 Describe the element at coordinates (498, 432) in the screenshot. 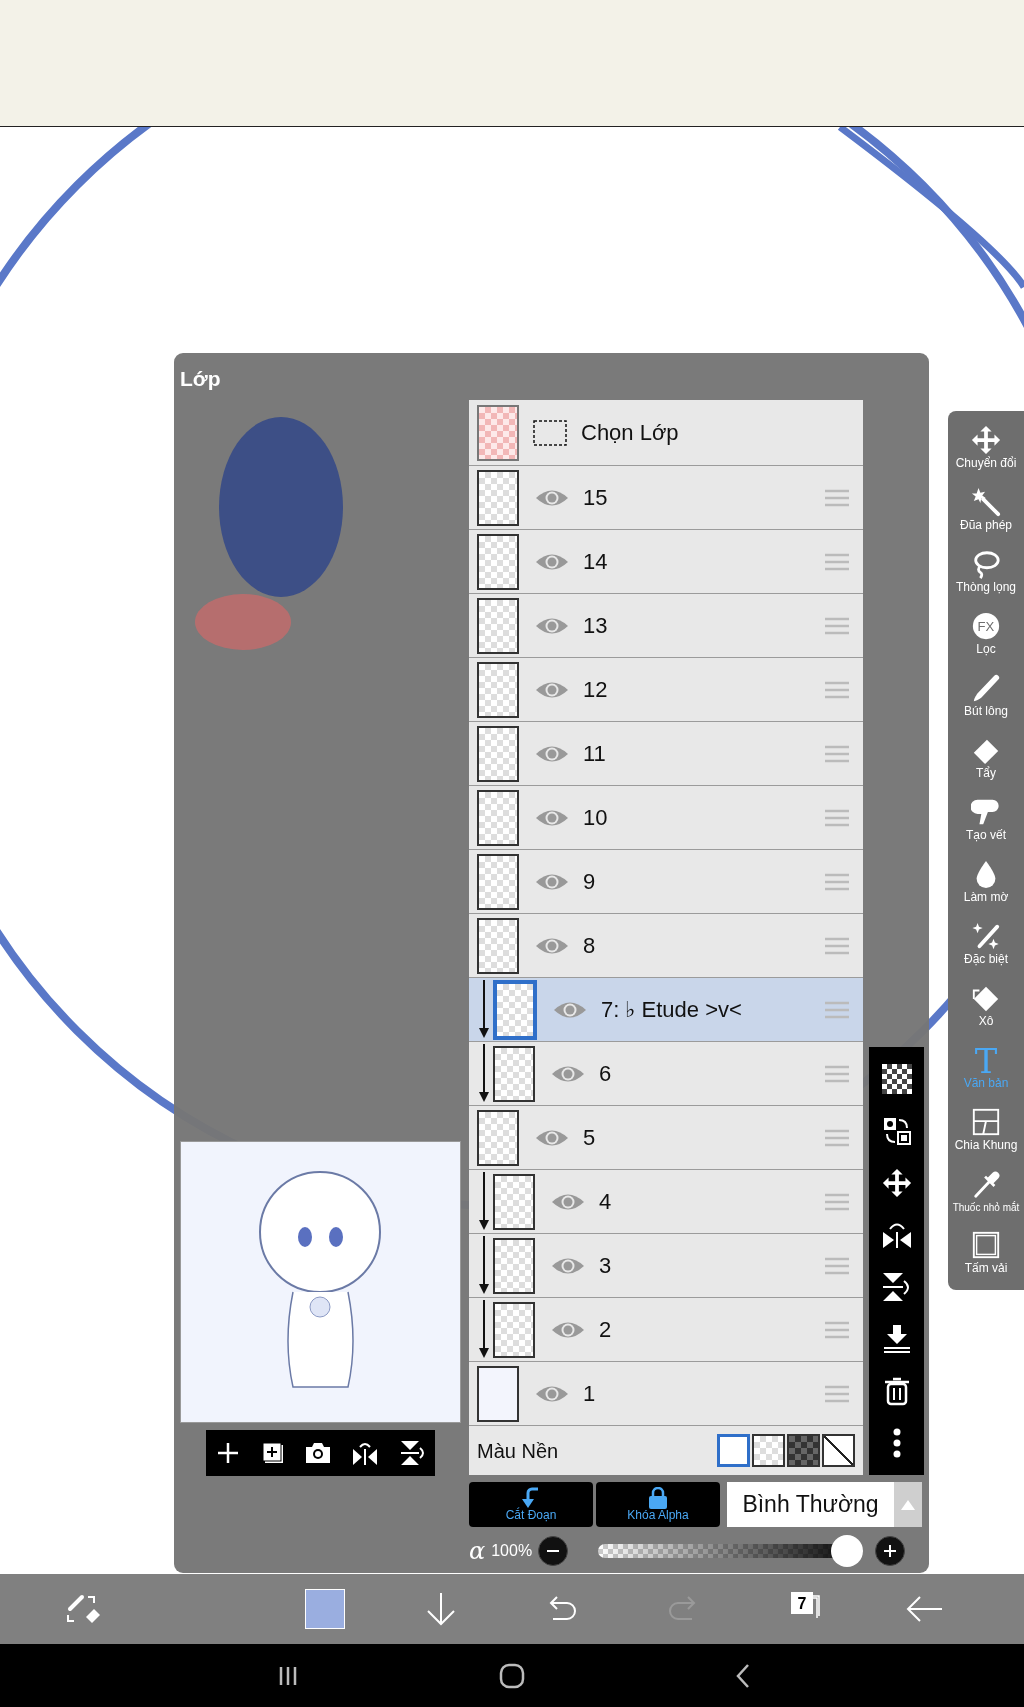

I see `layer-thumbnail` at that location.